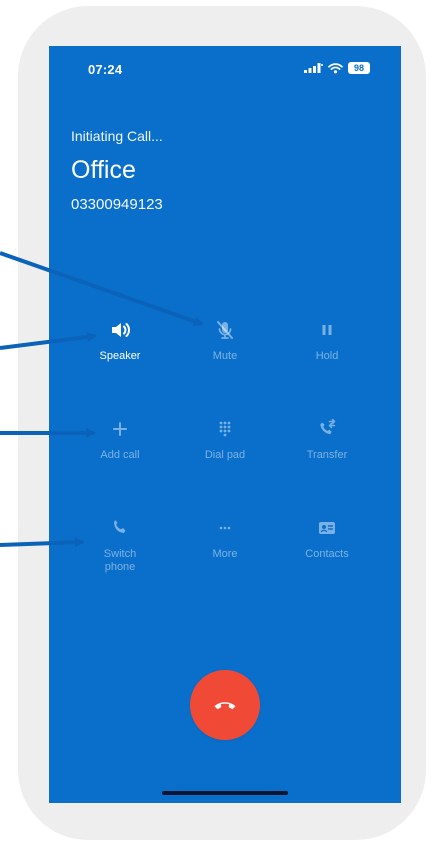 Image resolution: width=444 pixels, height=846 pixels. What do you see at coordinates (225, 356) in the screenshot?
I see `mute-label: Mute` at bounding box center [225, 356].